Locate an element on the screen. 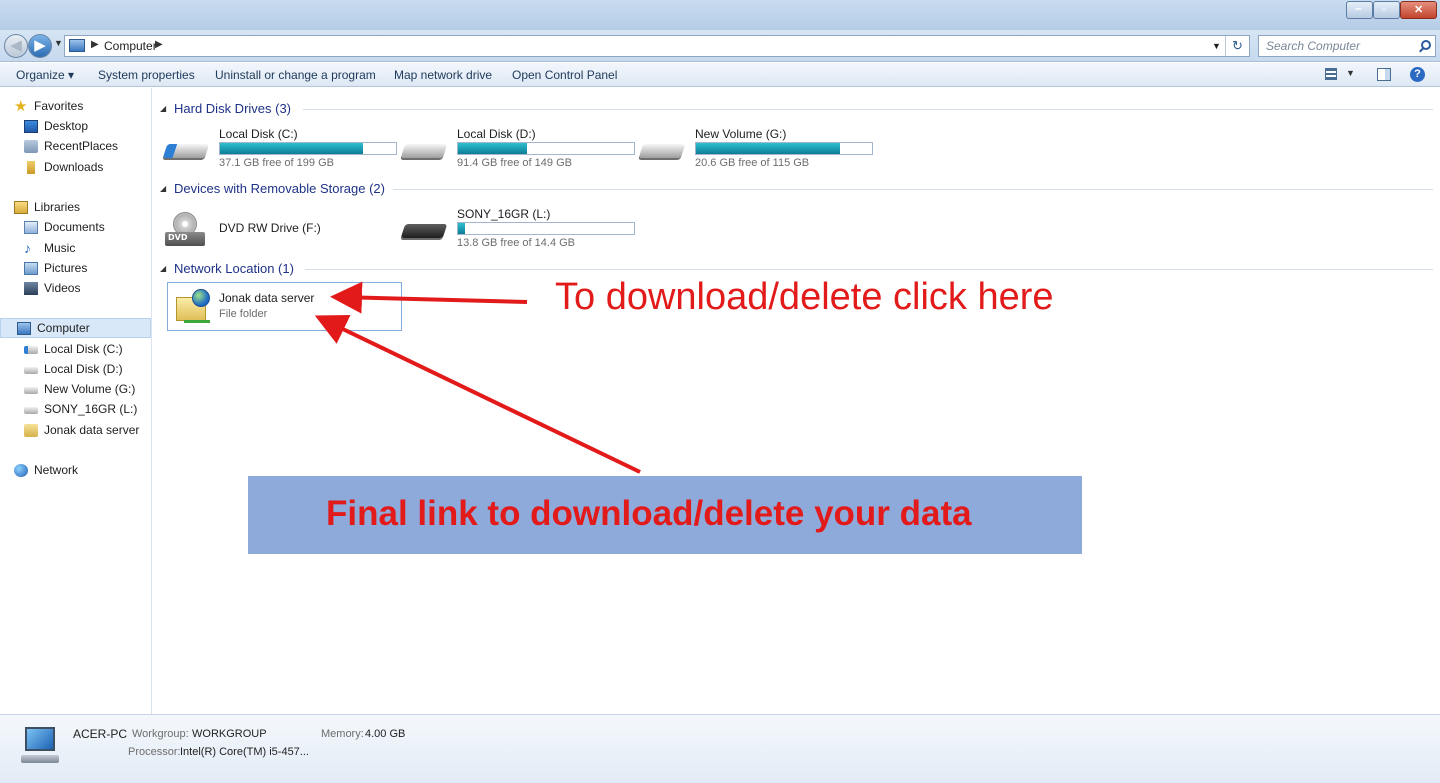 This screenshot has height=783, width=1440. nav-local-disk-d-label: Local Disk (D:) is located at coordinates (83, 369).